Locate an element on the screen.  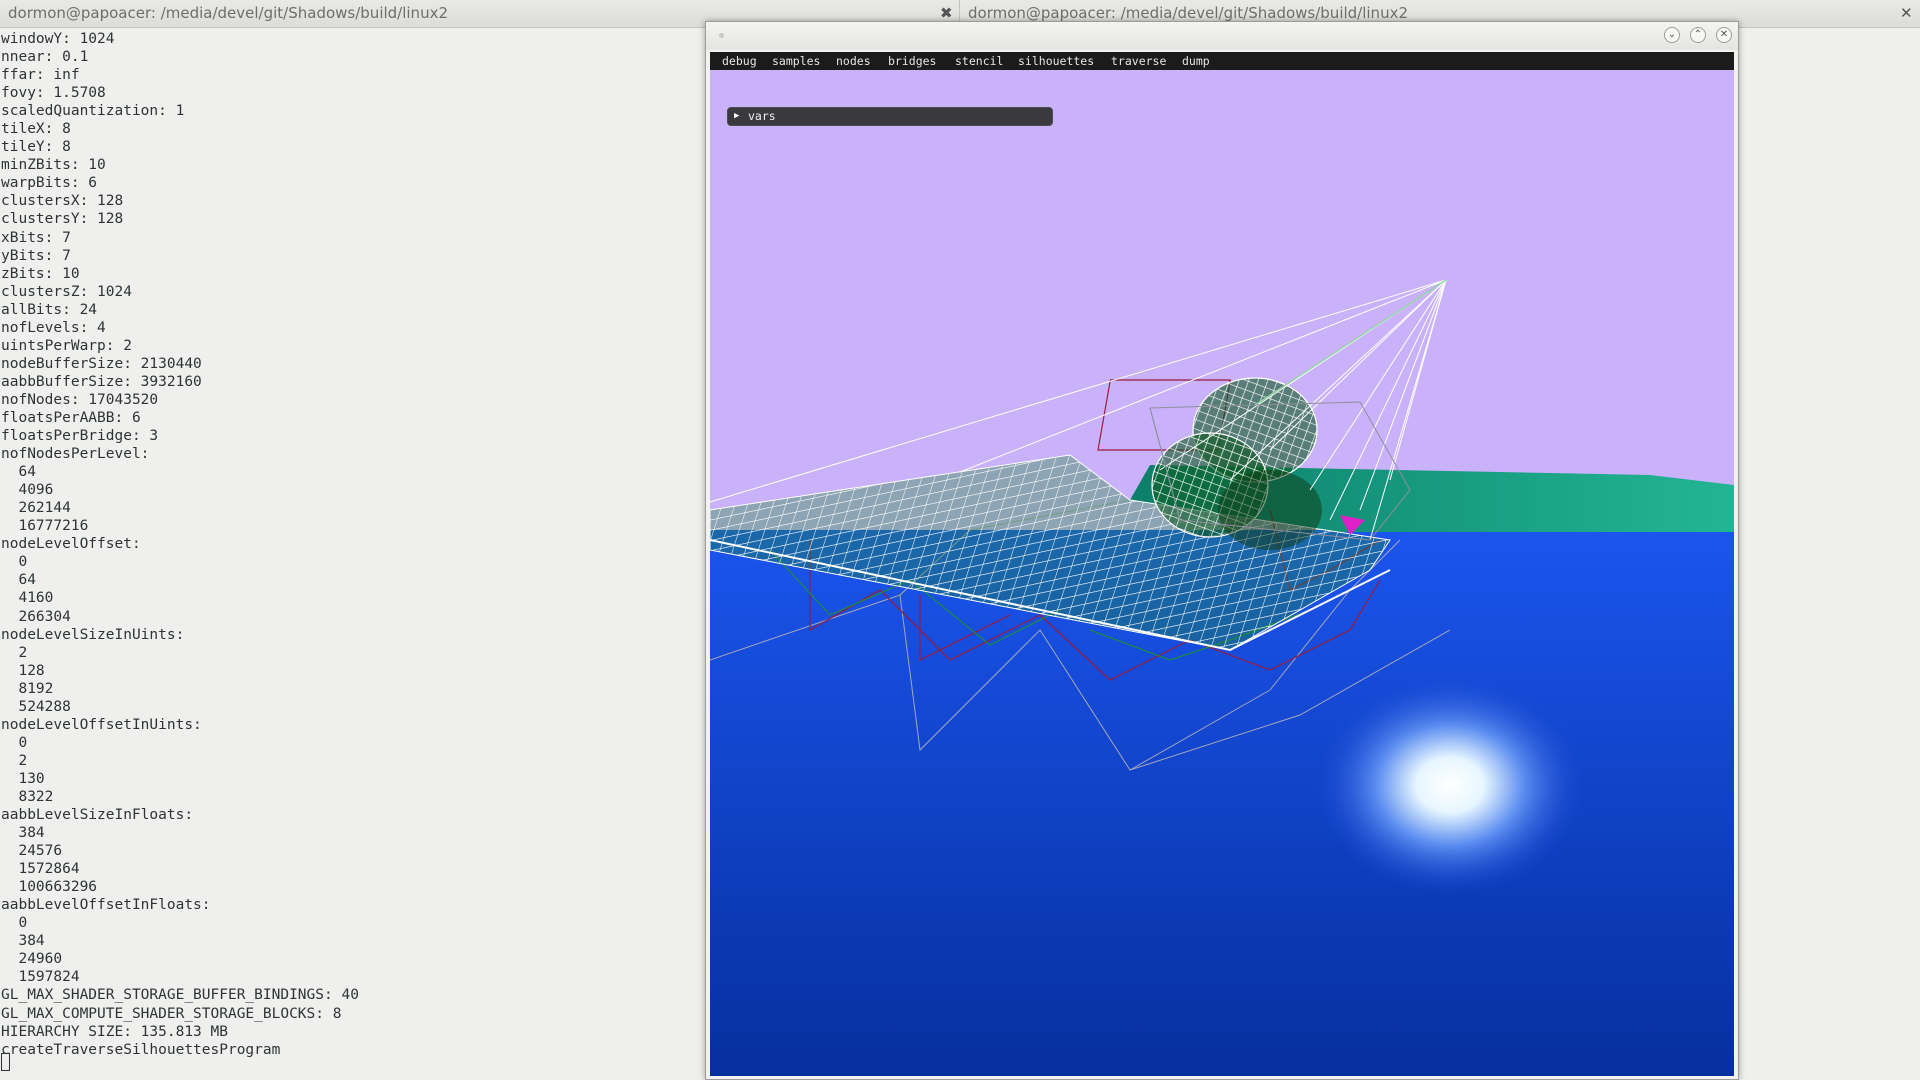
terminal-line: nnear: 0.1 is located at coordinates (45, 57).